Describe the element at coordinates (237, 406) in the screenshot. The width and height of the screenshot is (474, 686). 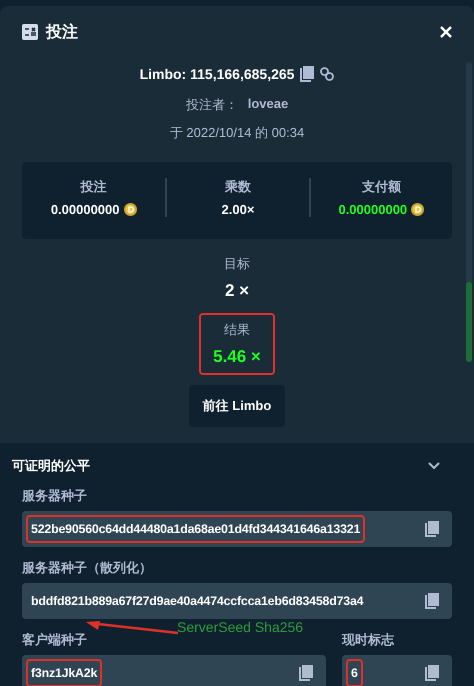
I see `go-button: 前往 Limbo` at that location.